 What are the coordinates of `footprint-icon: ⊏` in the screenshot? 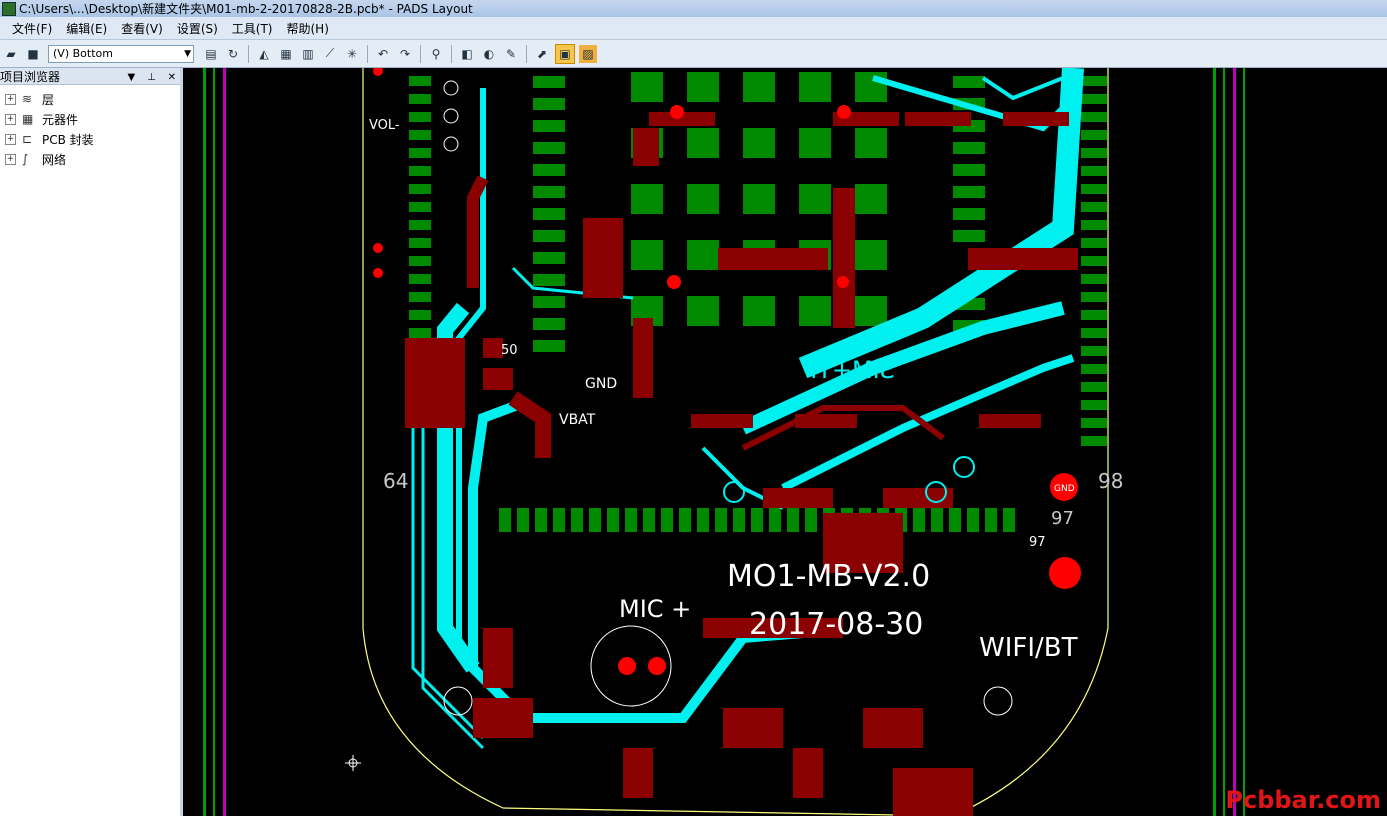 It's located at (27, 139).